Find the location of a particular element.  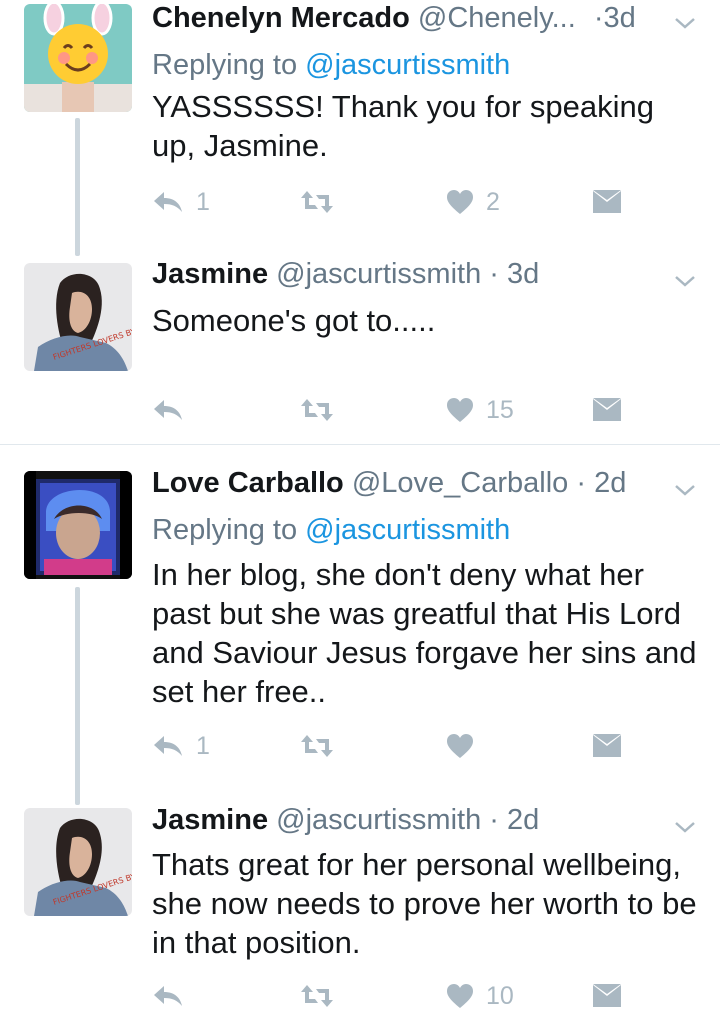

tweet-actions: 15 is located at coordinates (412, 410).